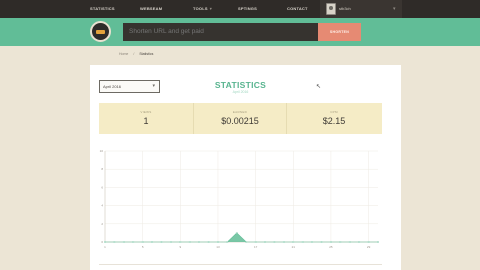  Describe the element at coordinates (102, 187) in the screenshot. I see `y-tick-label: 6` at that location.